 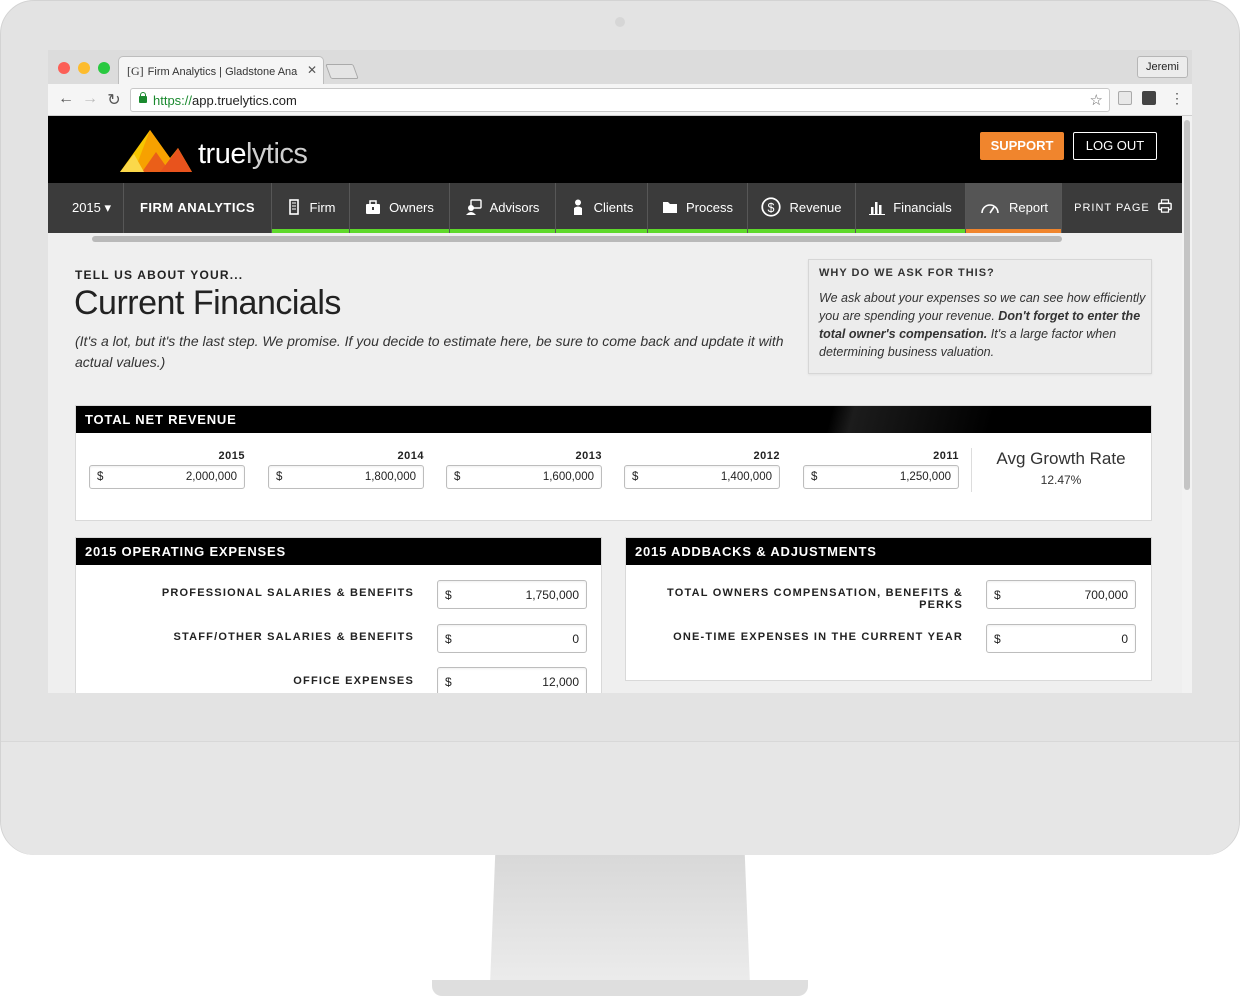 What do you see at coordinates (922, 207) in the screenshot?
I see `nav-label: Financials` at bounding box center [922, 207].